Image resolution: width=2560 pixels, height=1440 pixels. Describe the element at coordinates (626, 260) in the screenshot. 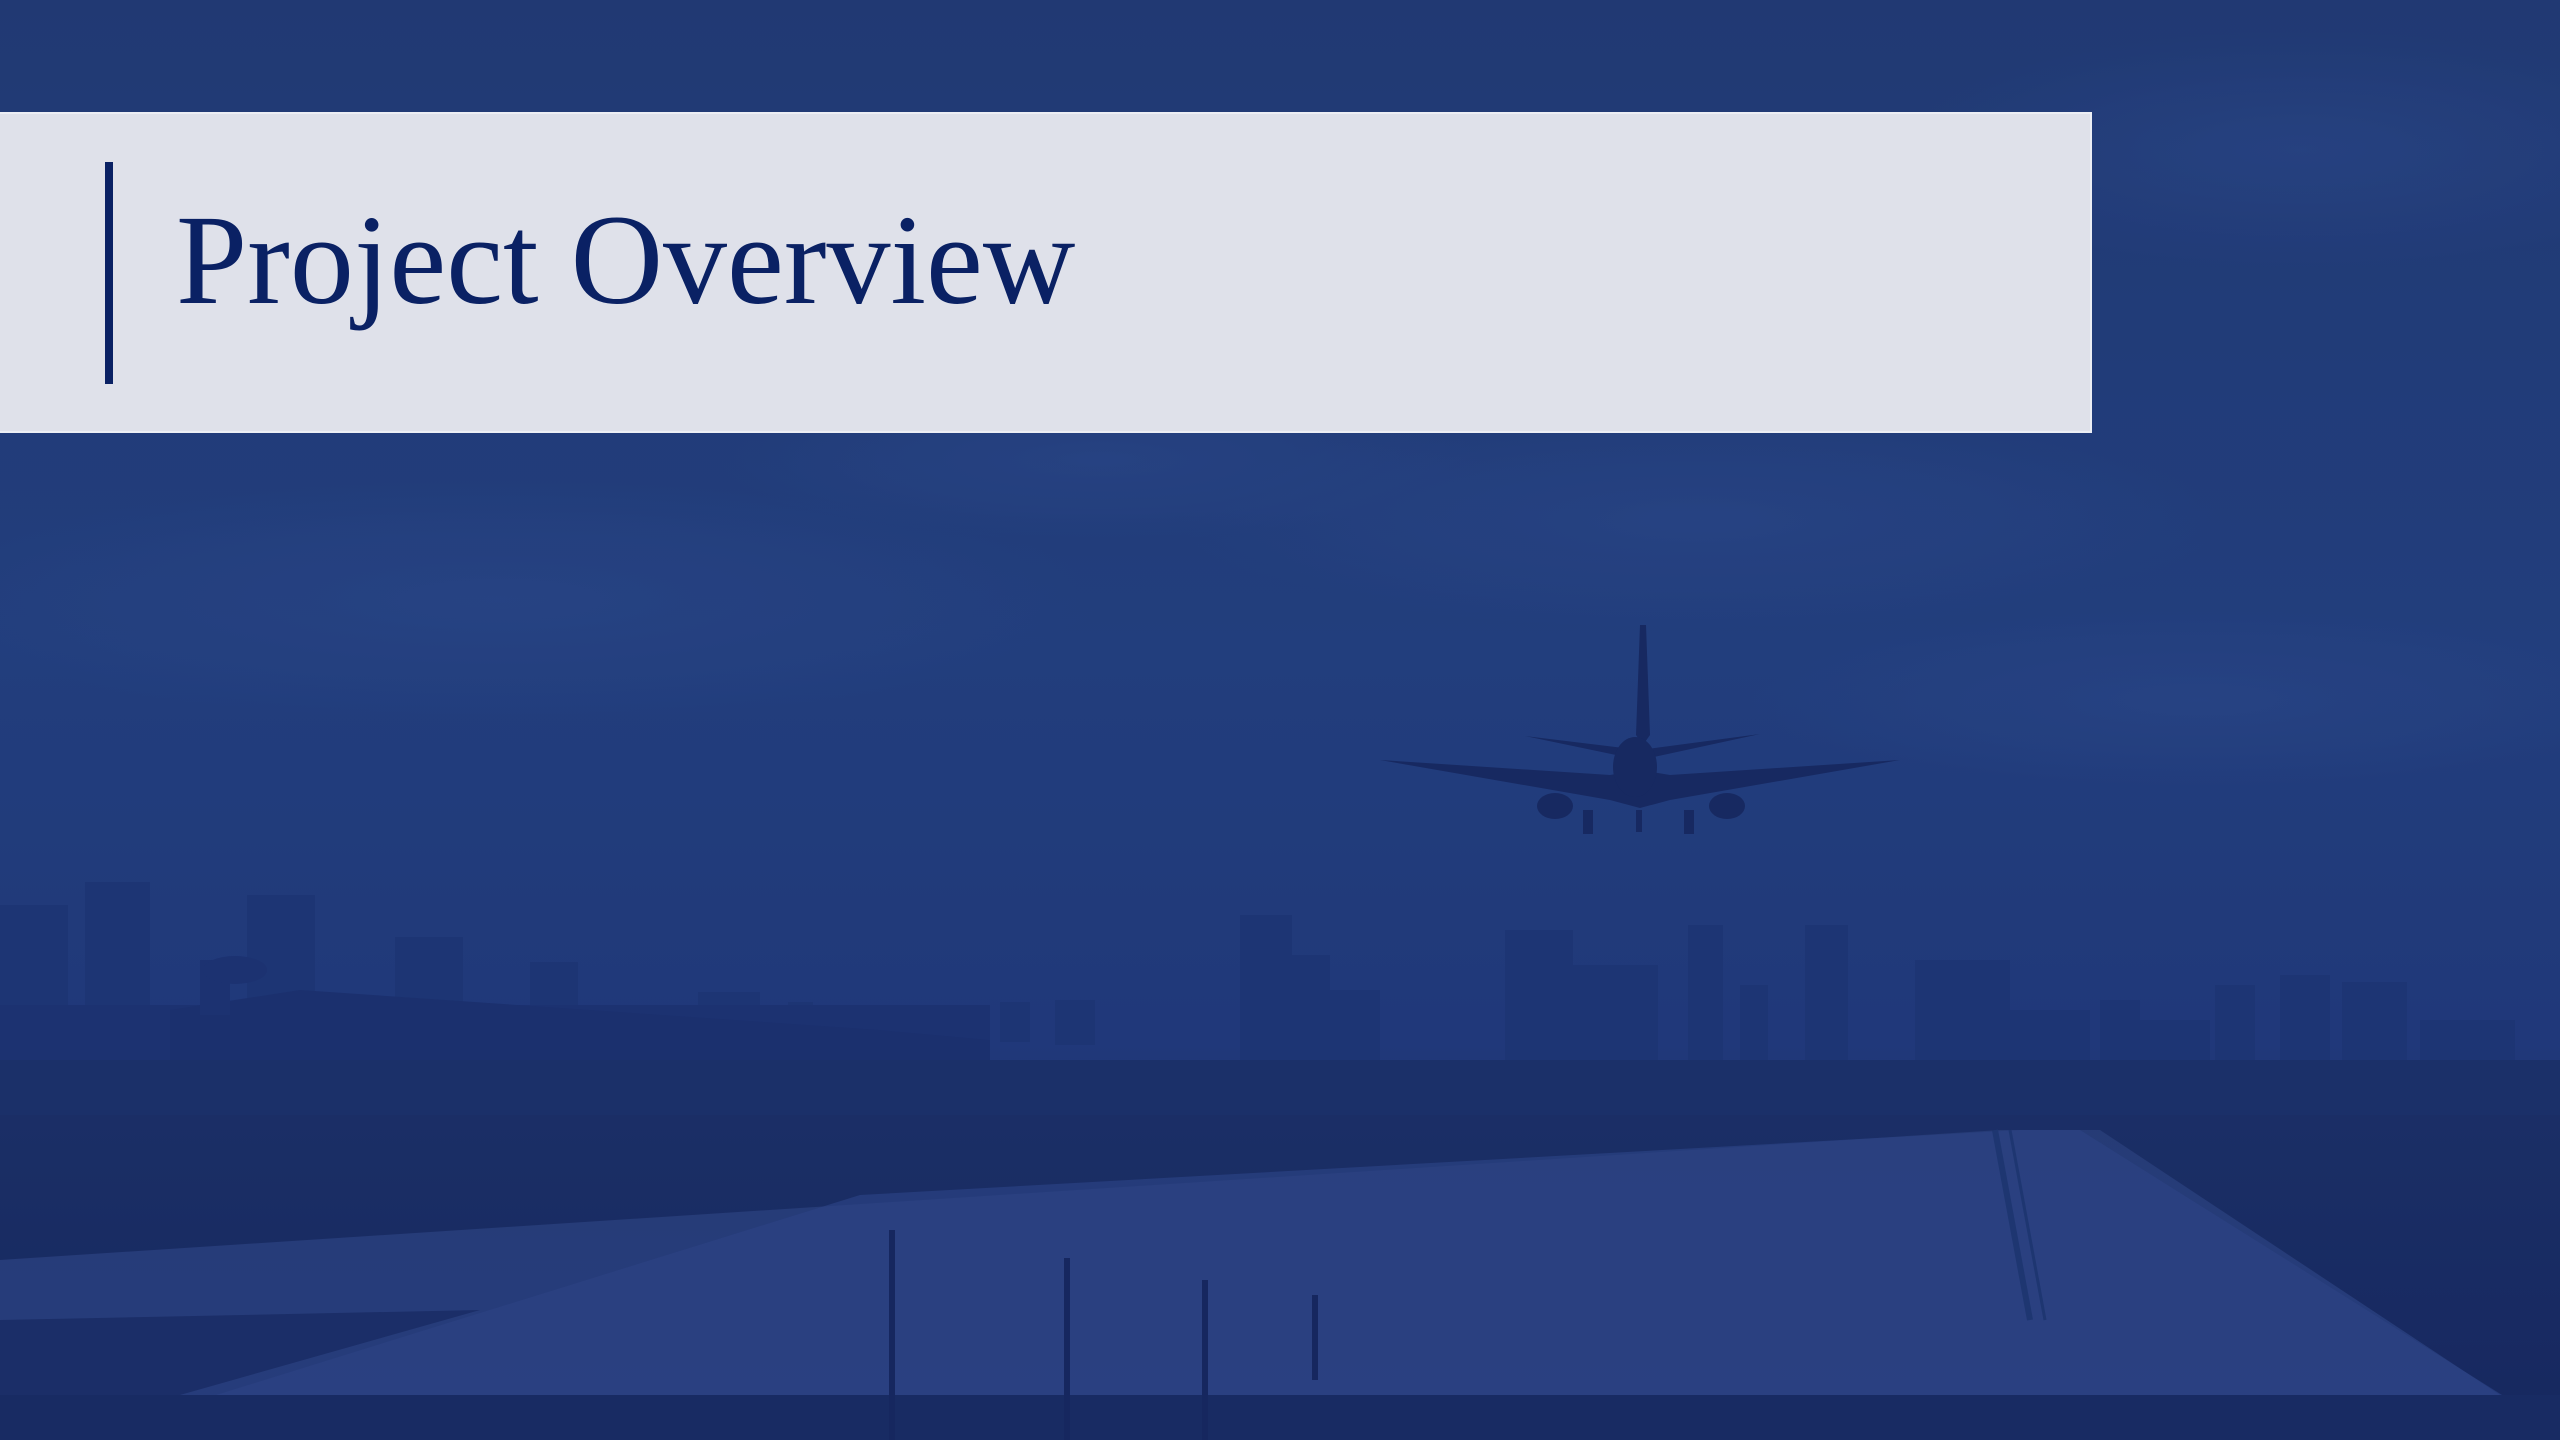

I see `slide-title: Project Overview` at that location.